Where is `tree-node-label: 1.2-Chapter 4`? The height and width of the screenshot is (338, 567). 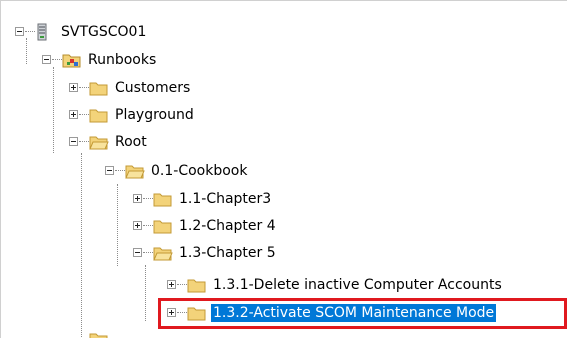
tree-node-label: 1.2-Chapter 4 is located at coordinates (227, 226).